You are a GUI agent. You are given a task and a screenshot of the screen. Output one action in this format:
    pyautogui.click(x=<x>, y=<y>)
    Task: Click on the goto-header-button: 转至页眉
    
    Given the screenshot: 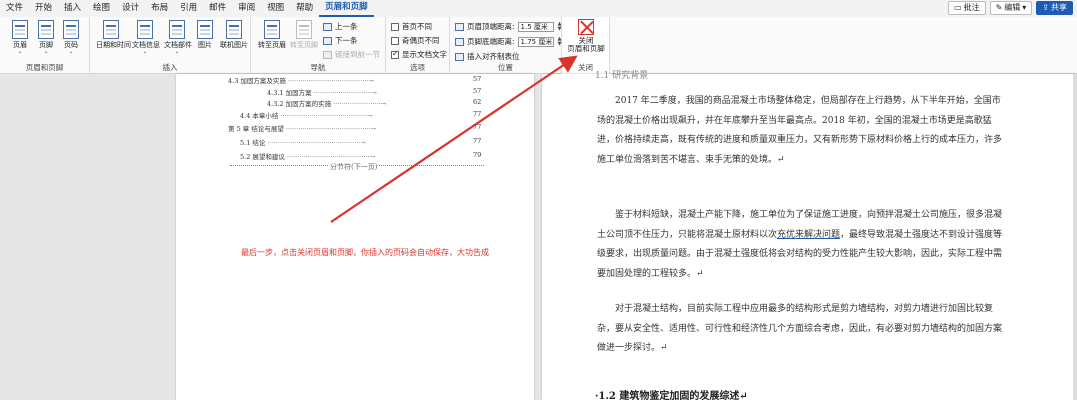 What is the action you would take?
    pyautogui.click(x=272, y=34)
    